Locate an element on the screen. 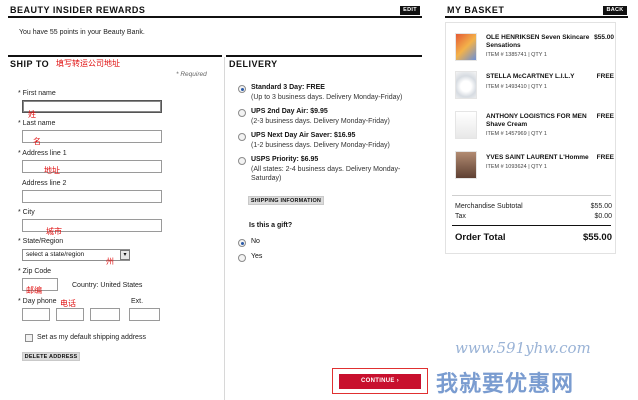  order-total-label: Order Total is located at coordinates (480, 237).